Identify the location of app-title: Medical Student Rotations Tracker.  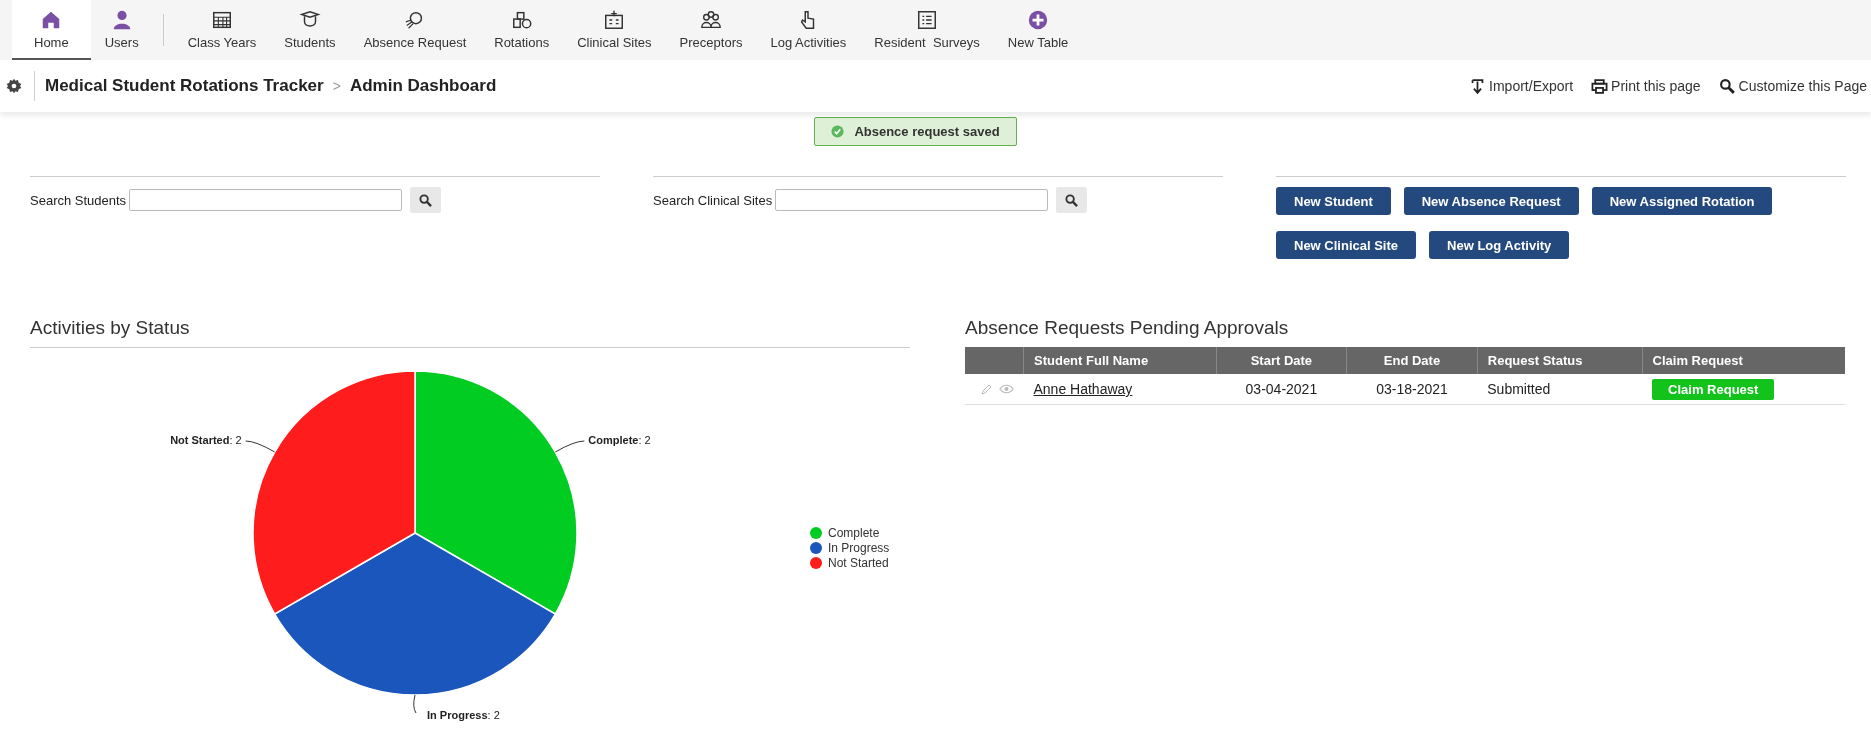
(184, 86).